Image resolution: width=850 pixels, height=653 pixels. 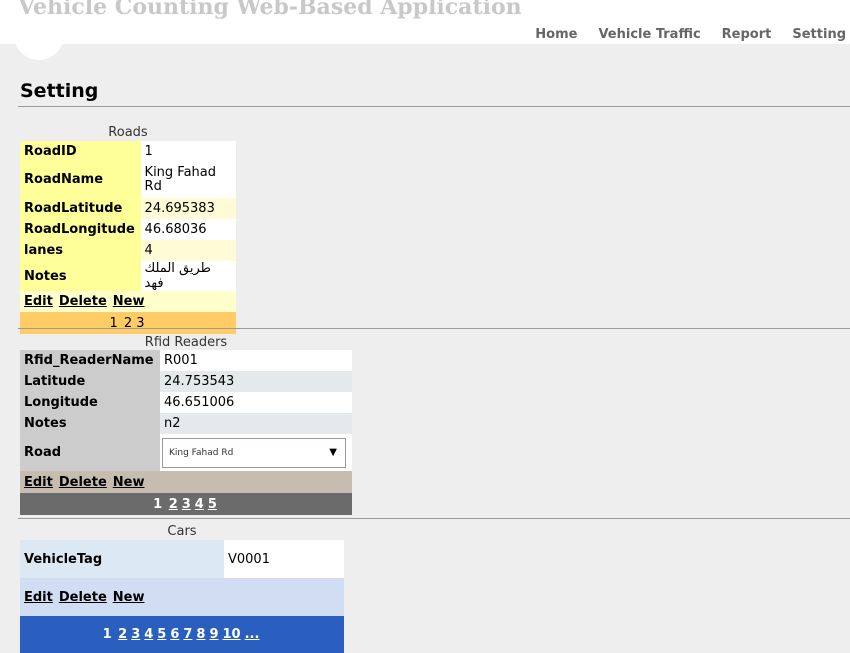 What do you see at coordinates (256, 423) in the screenshot?
I see `field-value: n2` at bounding box center [256, 423].